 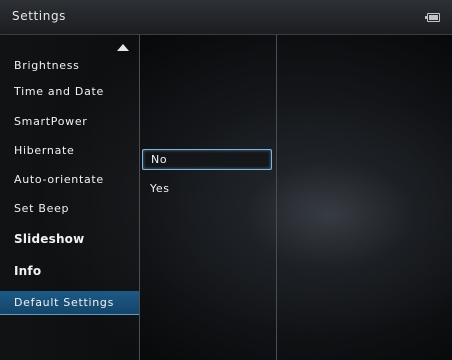 What do you see at coordinates (432, 17) in the screenshot?
I see `battery-icon` at bounding box center [432, 17].